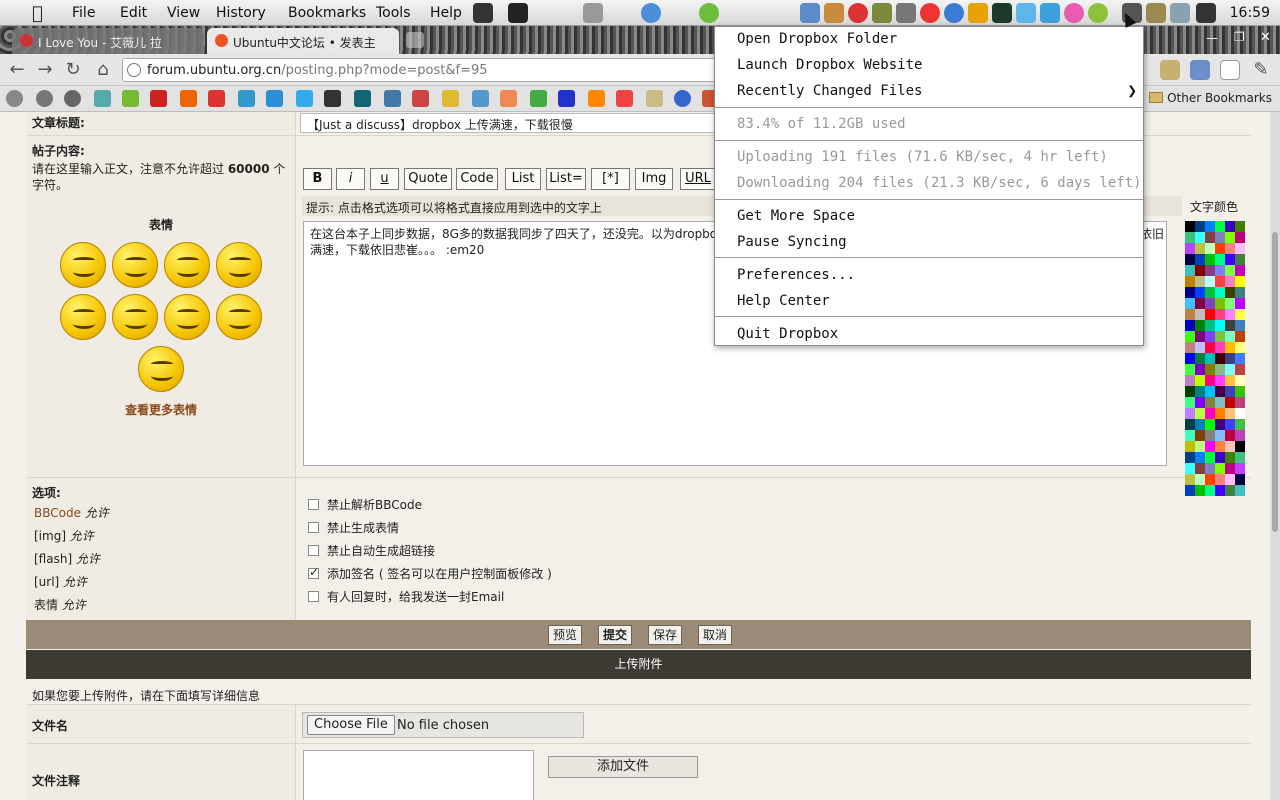  Describe the element at coordinates (810, 13) in the screenshot. I see `finder-icon` at that location.